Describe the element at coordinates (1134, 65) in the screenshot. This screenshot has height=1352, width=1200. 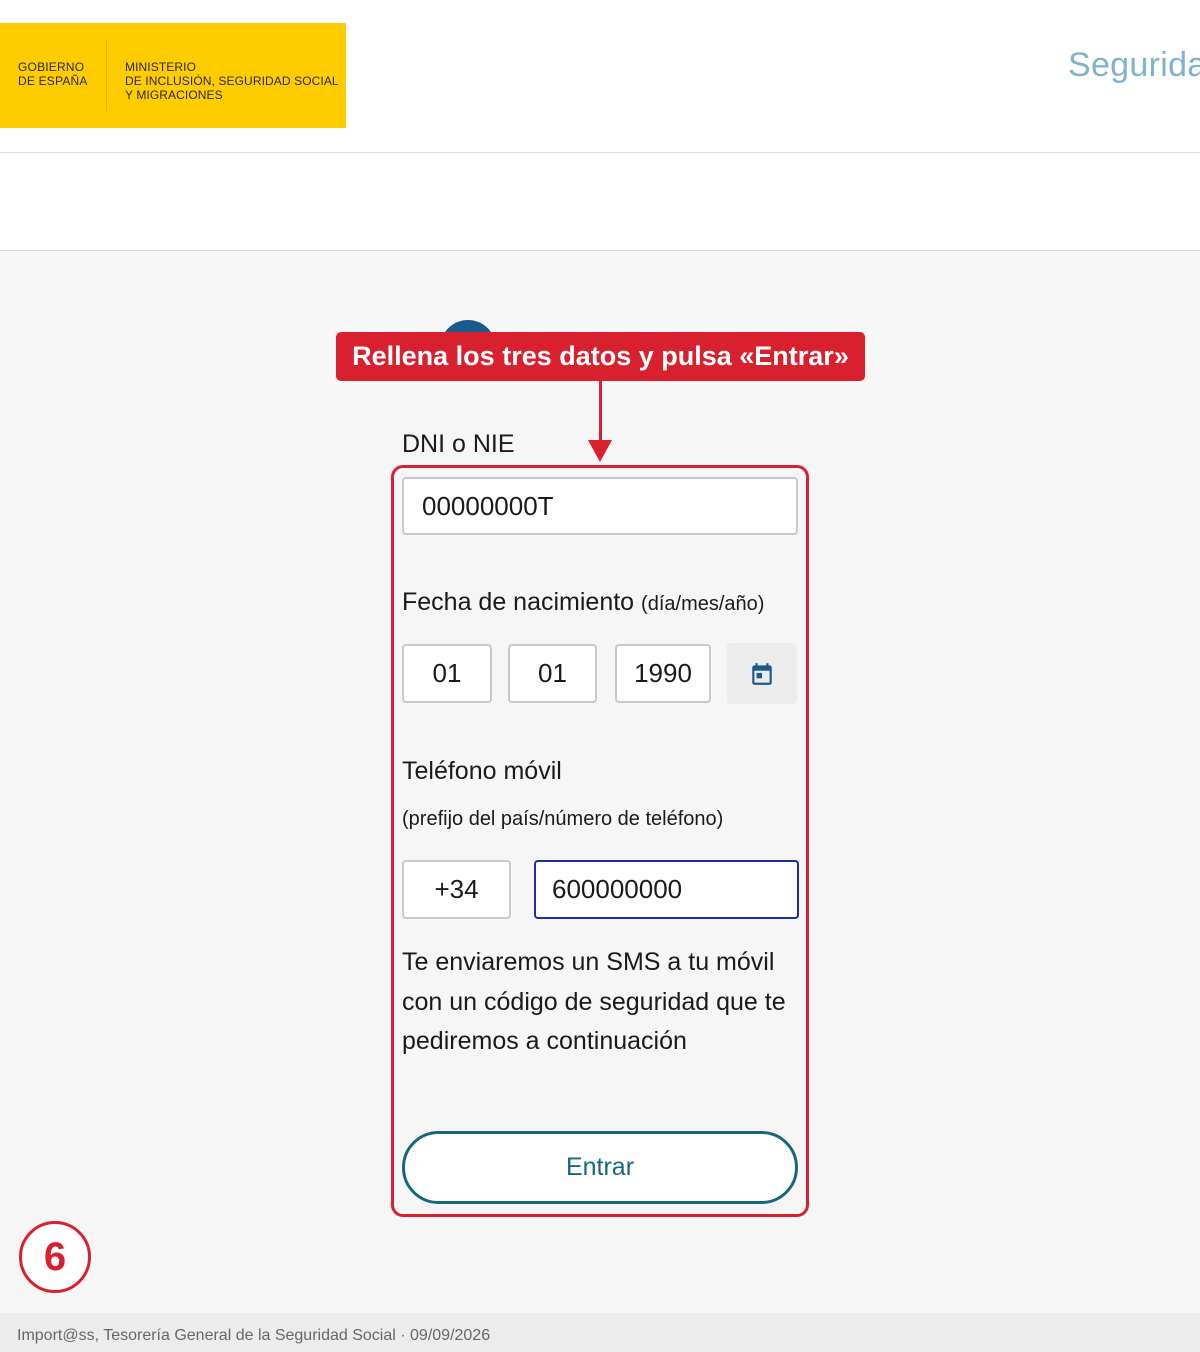
I see `seguridad-social-brand: Seguridad` at that location.